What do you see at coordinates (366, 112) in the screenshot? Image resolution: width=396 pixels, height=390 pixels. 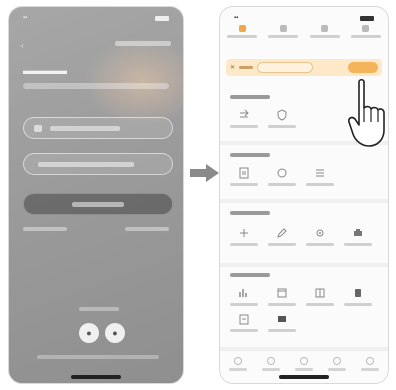 I see `pointing-hand-icon` at bounding box center [366, 112].